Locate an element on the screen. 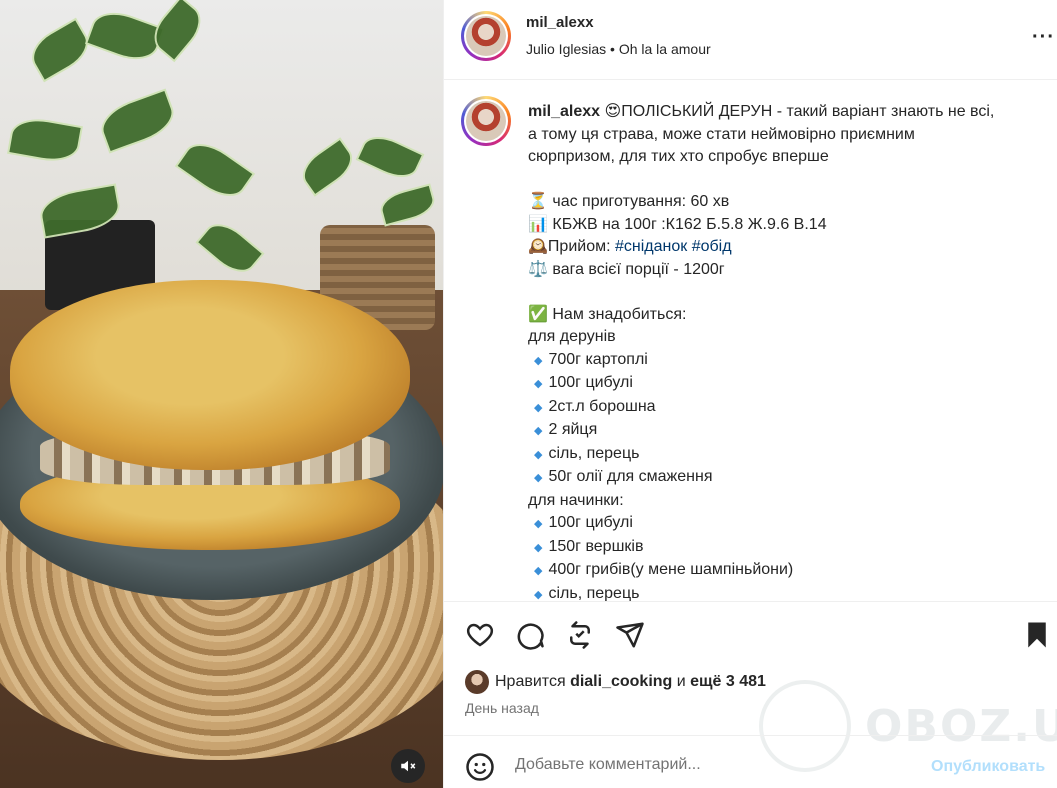 The image size is (1057, 788). repost-icon is located at coordinates (580, 635).